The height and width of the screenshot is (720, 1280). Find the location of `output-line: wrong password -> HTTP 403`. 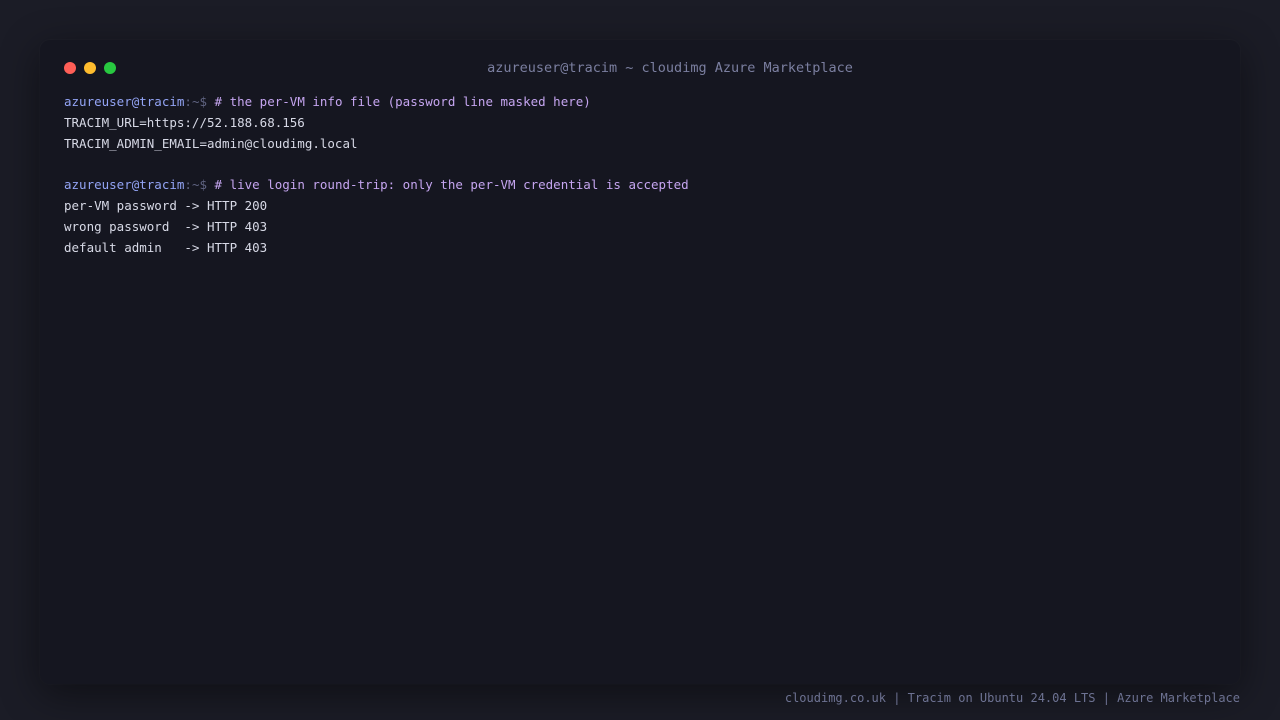

output-line: wrong password -> HTTP 403 is located at coordinates (166, 226).